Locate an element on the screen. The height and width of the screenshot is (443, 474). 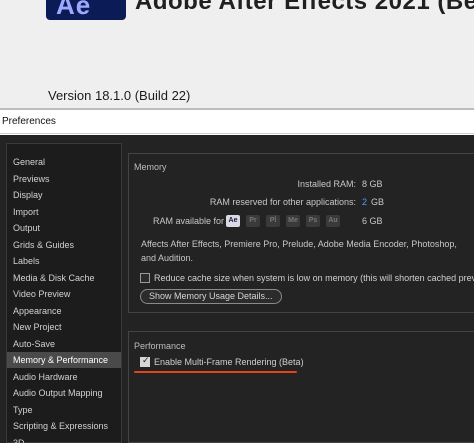
nav-item-3d: 3D is located at coordinates (64, 439).